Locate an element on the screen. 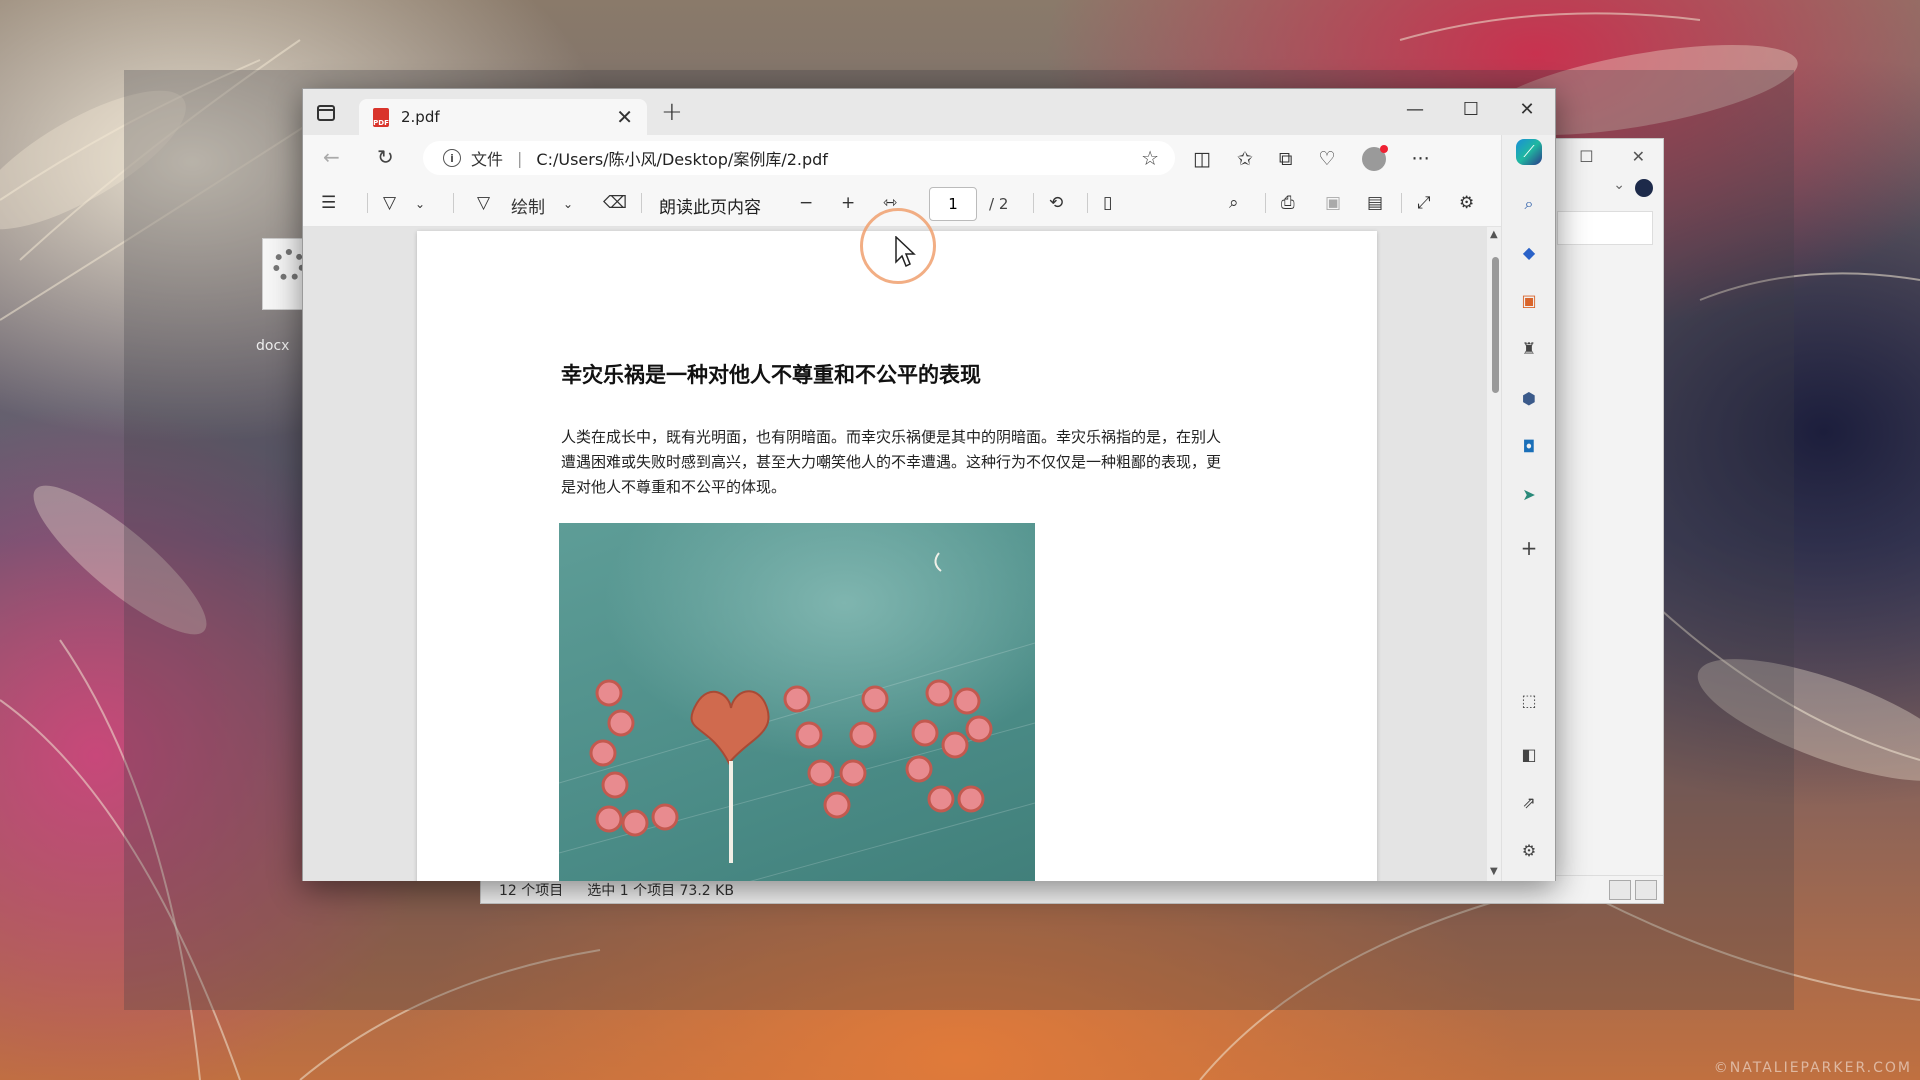  games-icon: ♜ is located at coordinates (1529, 348).